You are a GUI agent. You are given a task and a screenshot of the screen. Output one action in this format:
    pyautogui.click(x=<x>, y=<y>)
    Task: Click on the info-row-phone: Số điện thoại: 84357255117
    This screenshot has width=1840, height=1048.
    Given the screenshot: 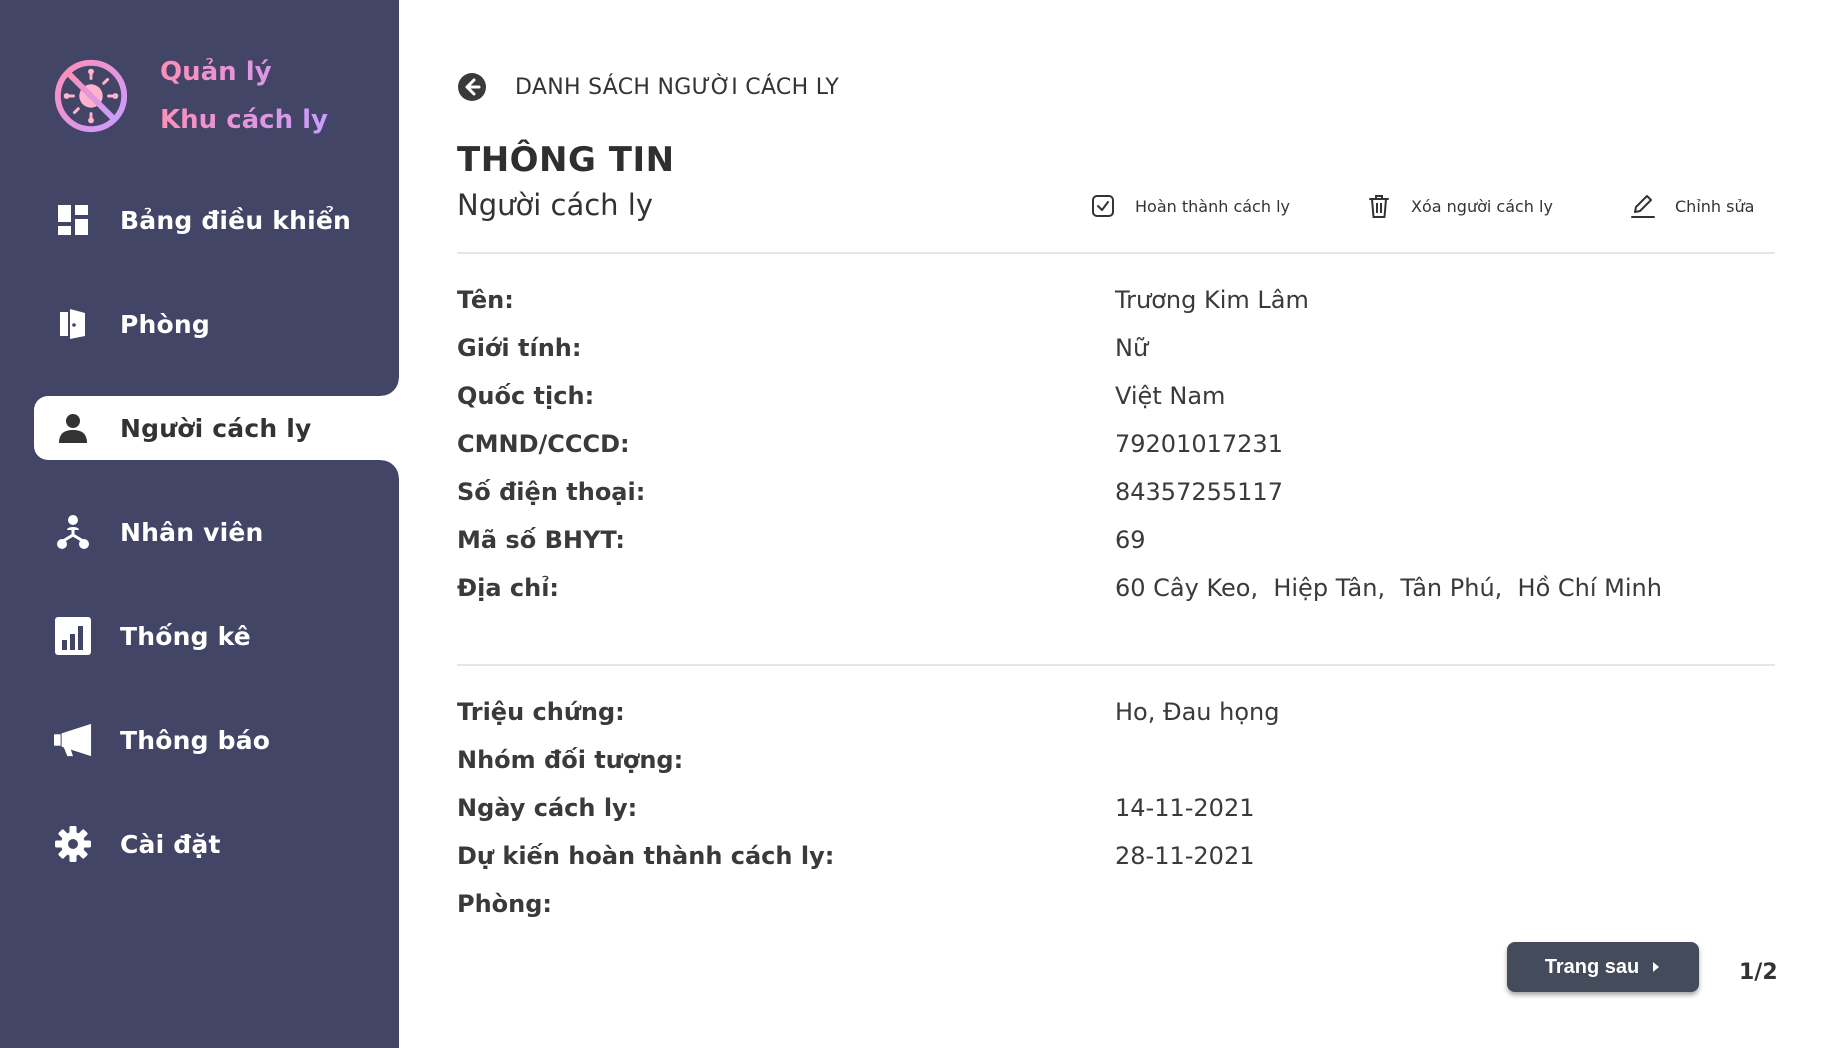 What is the action you would take?
    pyautogui.click(x=1116, y=492)
    